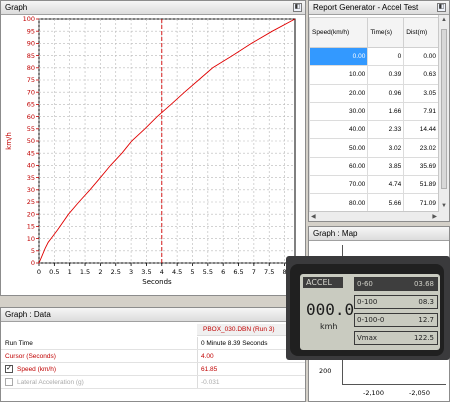  Describe the element at coordinates (153, 382) in the screenshot. I see `data-row: Lateral Acceleration (g) -0.031` at that location.